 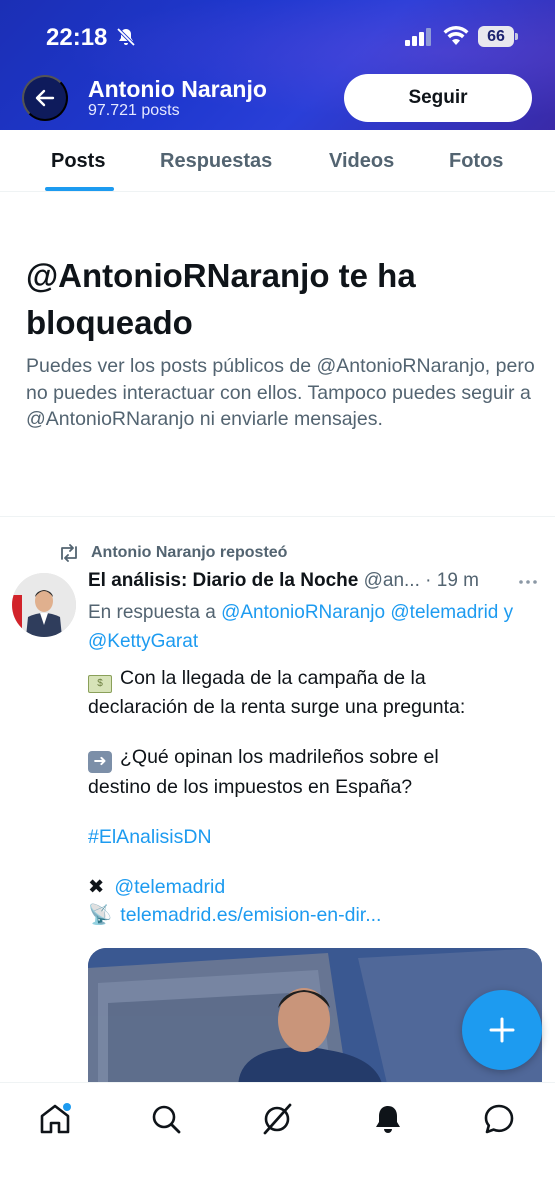 I want to click on x-emoji-icon: ✖, so click(x=96, y=887).